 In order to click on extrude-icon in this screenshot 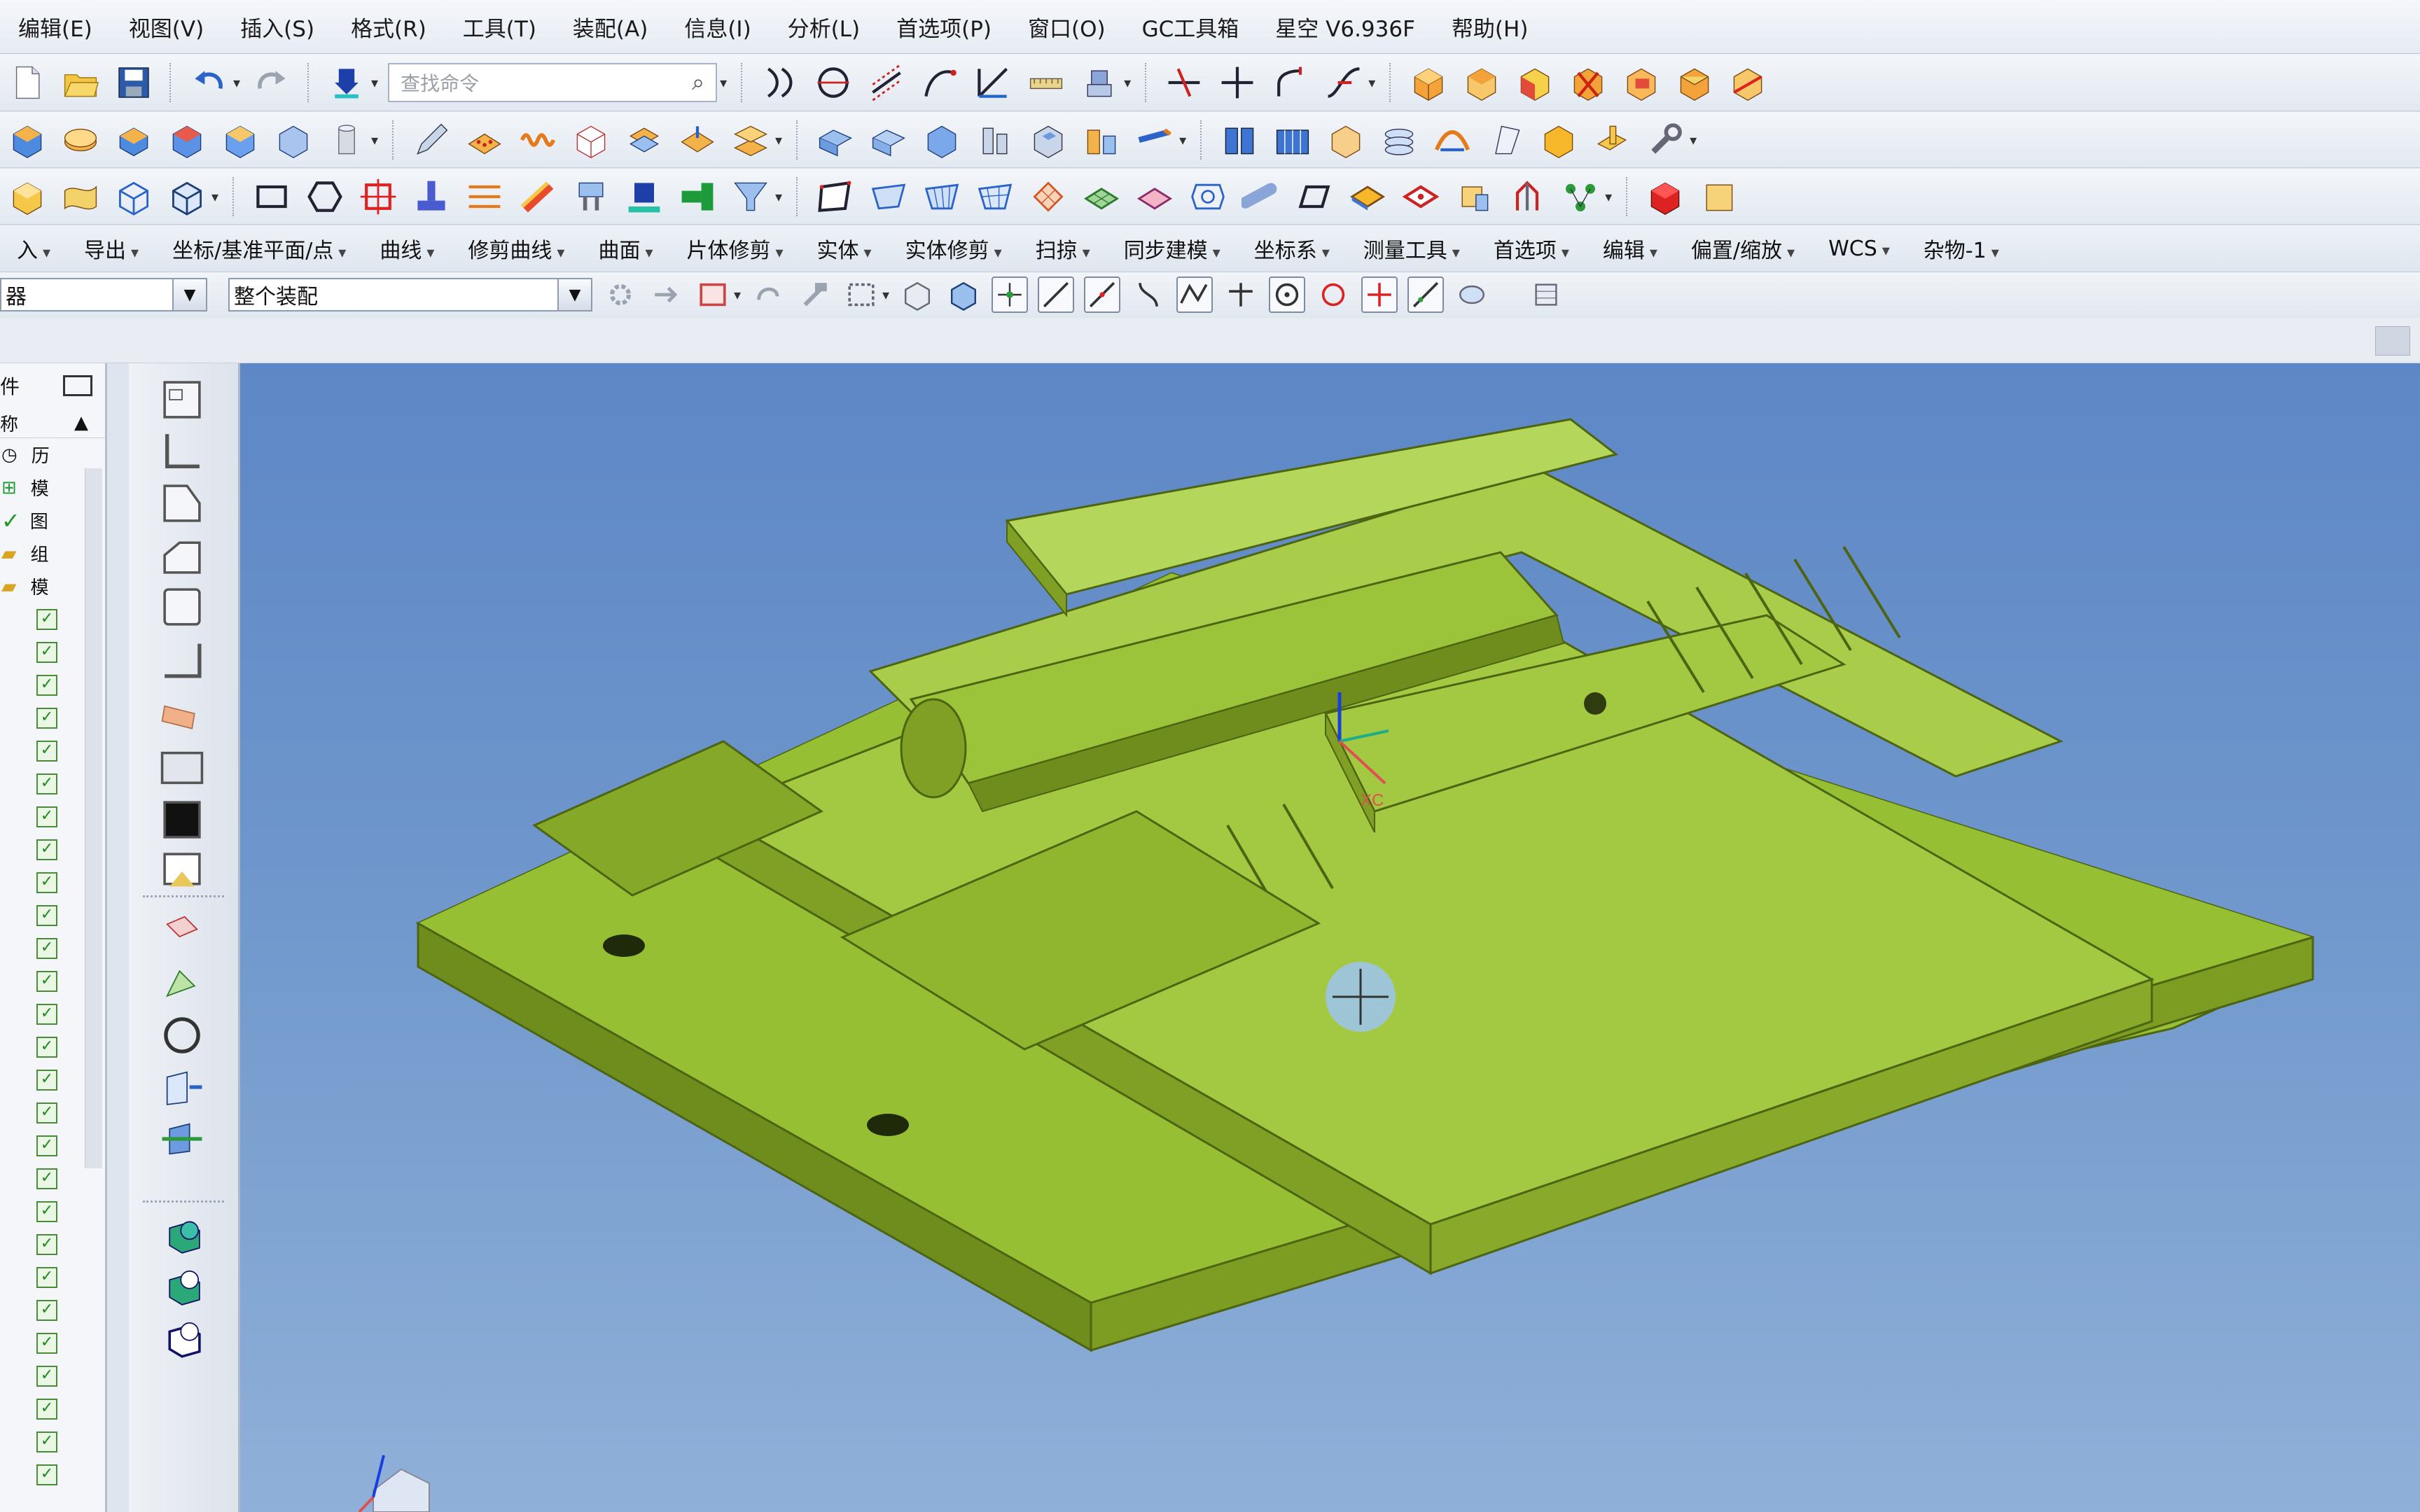, I will do `click(835, 140)`.